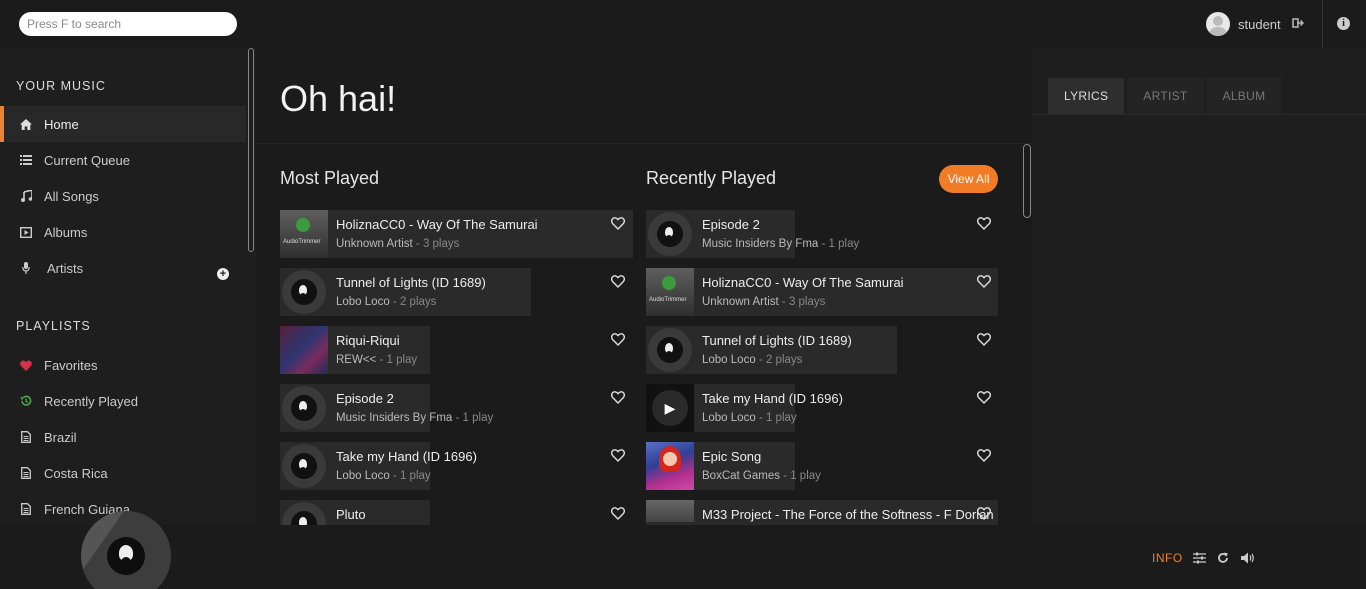  Describe the element at coordinates (1244, 96) in the screenshot. I see `tab-album: ALBUM` at that location.